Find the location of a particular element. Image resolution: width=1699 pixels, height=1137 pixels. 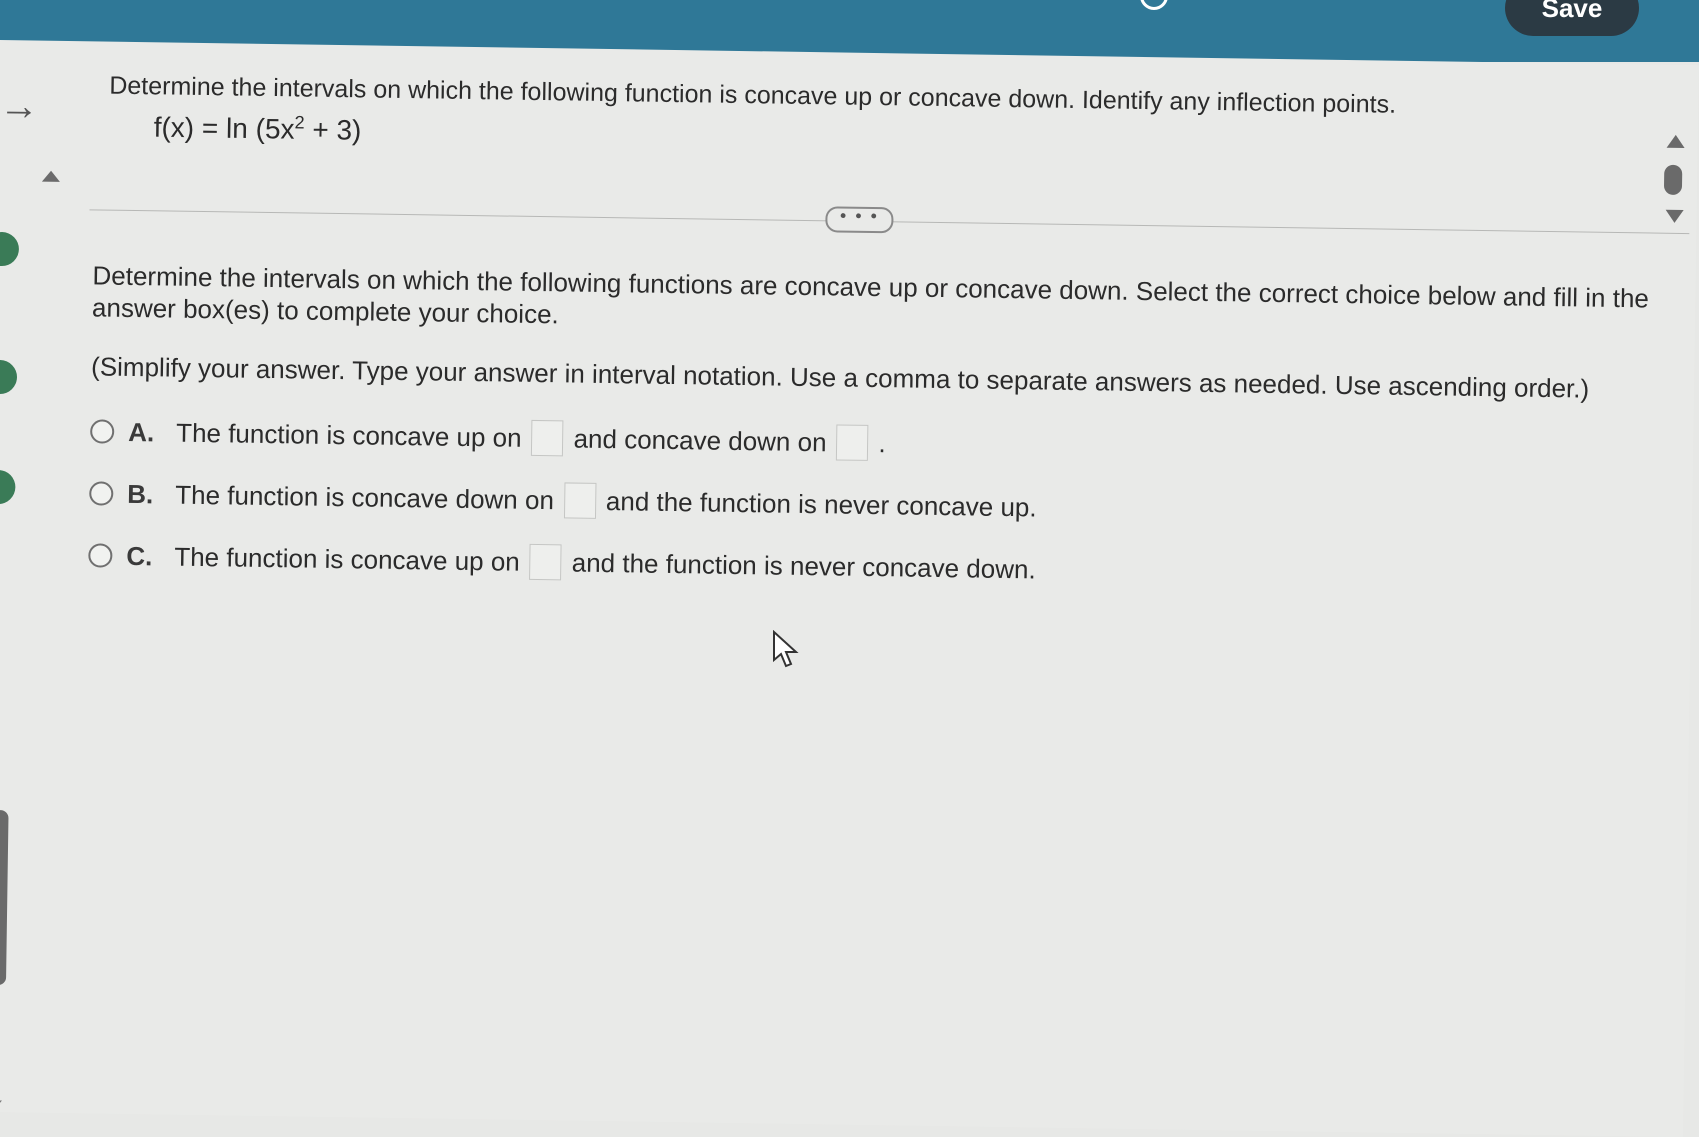

scroll-up-icon is located at coordinates (1675, 141).